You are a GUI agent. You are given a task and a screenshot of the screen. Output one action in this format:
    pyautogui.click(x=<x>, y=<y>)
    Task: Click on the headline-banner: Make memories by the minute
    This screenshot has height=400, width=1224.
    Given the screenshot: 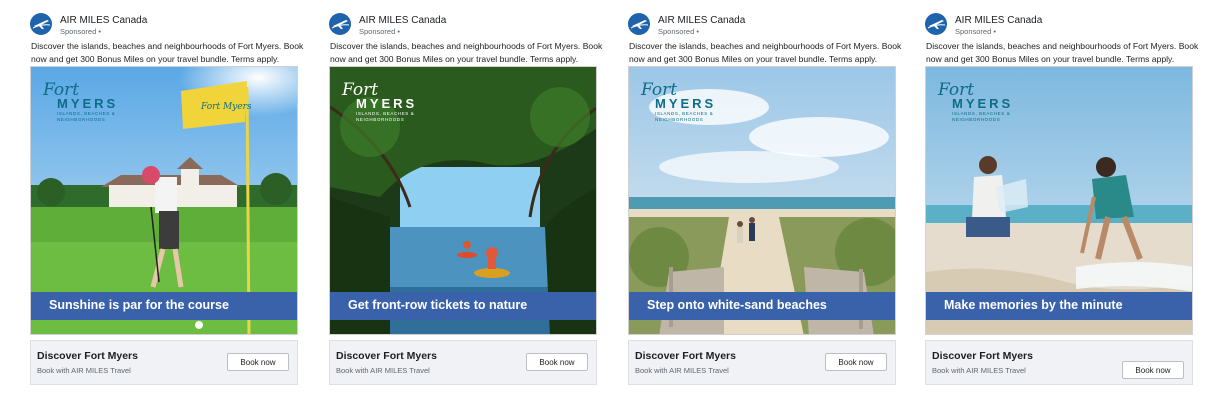 What is the action you would take?
    pyautogui.click(x=1059, y=306)
    